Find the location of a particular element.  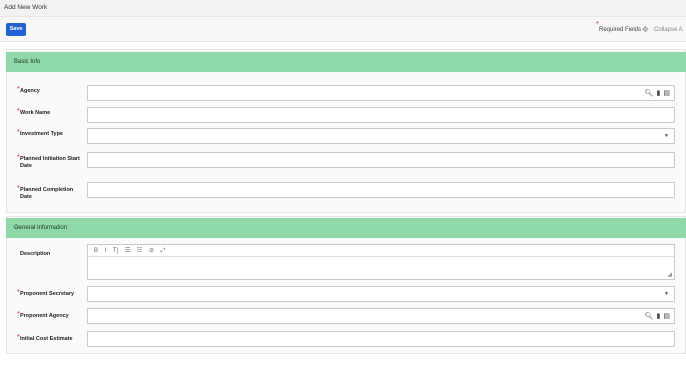

proponent-secretary-select: ▼ is located at coordinates (381, 294).